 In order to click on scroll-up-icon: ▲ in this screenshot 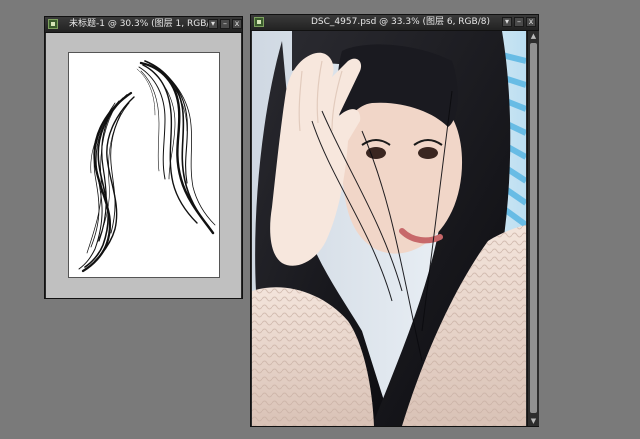, I will do `click(533, 36)`.